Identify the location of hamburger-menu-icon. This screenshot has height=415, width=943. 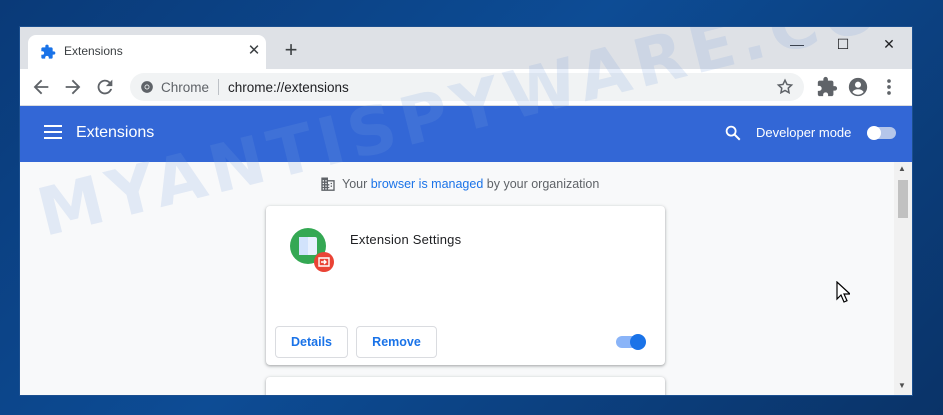
(53, 132).